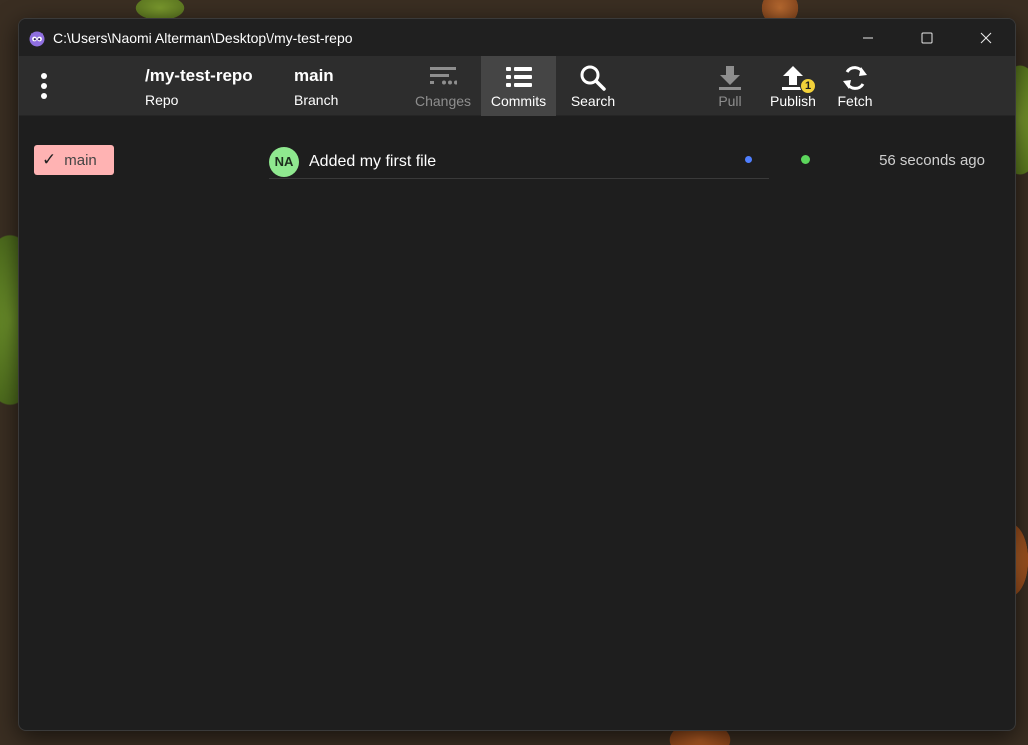 The width and height of the screenshot is (1028, 745). I want to click on branch-tag-label: main, so click(80, 160).